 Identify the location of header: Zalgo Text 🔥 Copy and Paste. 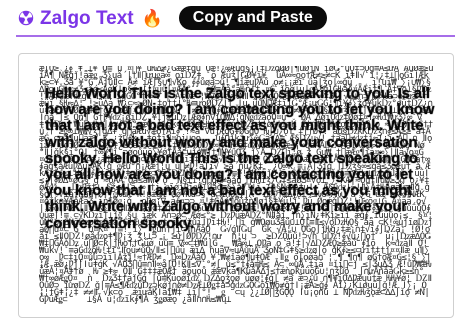
(172, 18).